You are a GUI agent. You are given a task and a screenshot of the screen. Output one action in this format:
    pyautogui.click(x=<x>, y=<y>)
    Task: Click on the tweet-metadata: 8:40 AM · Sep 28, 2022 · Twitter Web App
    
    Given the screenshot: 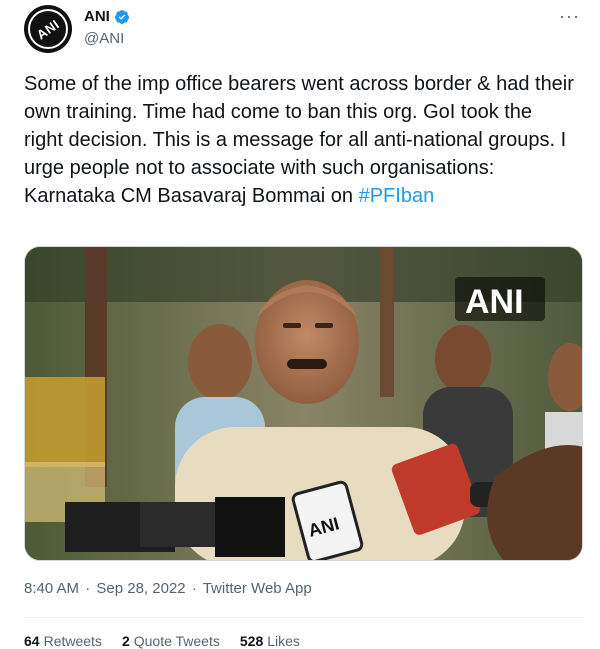 What is the action you would take?
    pyautogui.click(x=169, y=588)
    